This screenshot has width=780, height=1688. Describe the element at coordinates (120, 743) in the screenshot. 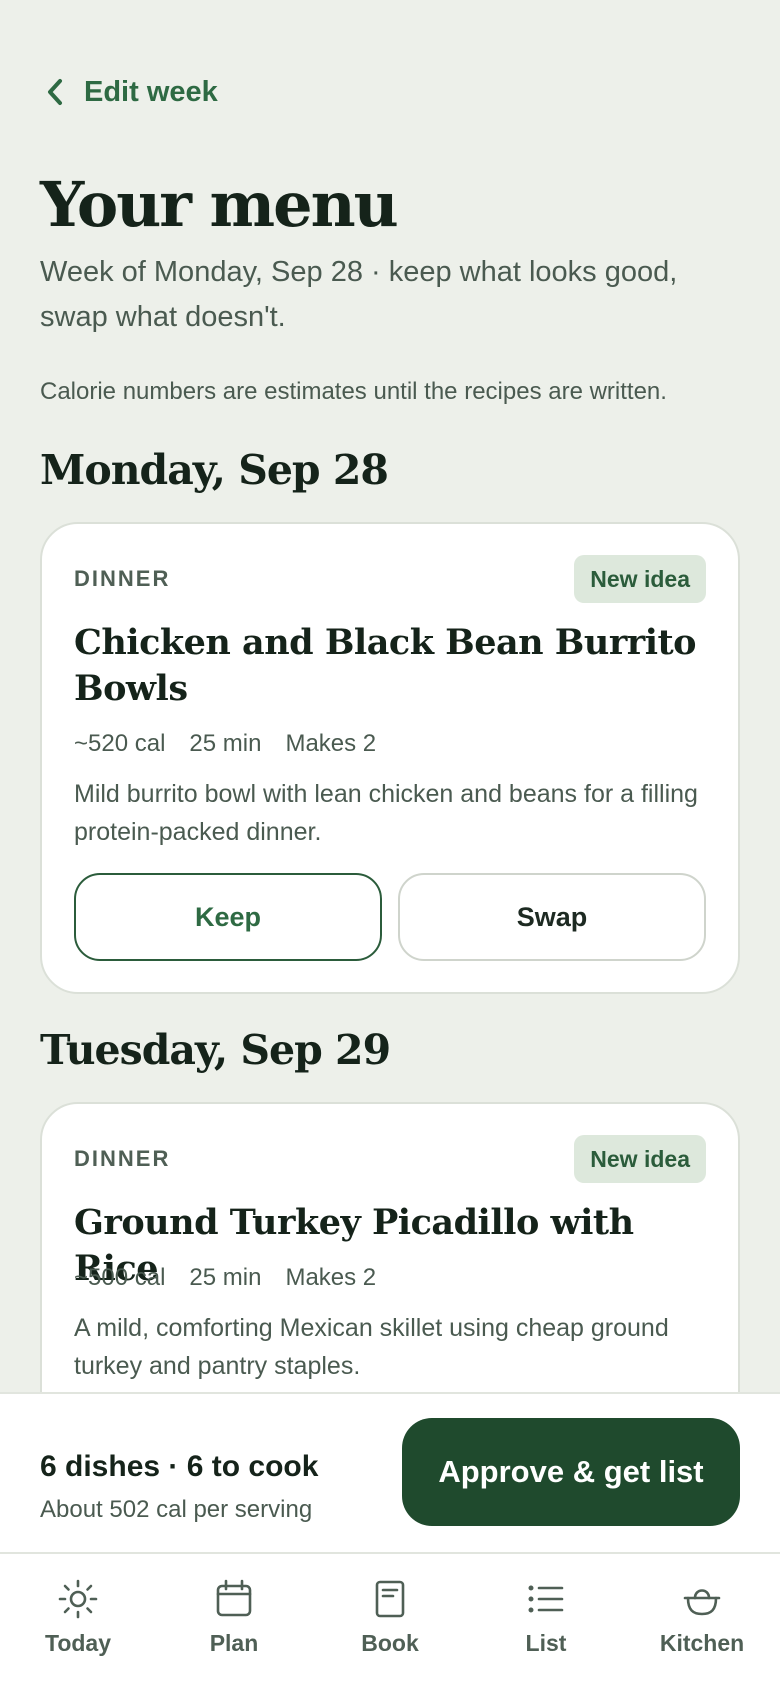

I see `calories: ~520 cal` at that location.